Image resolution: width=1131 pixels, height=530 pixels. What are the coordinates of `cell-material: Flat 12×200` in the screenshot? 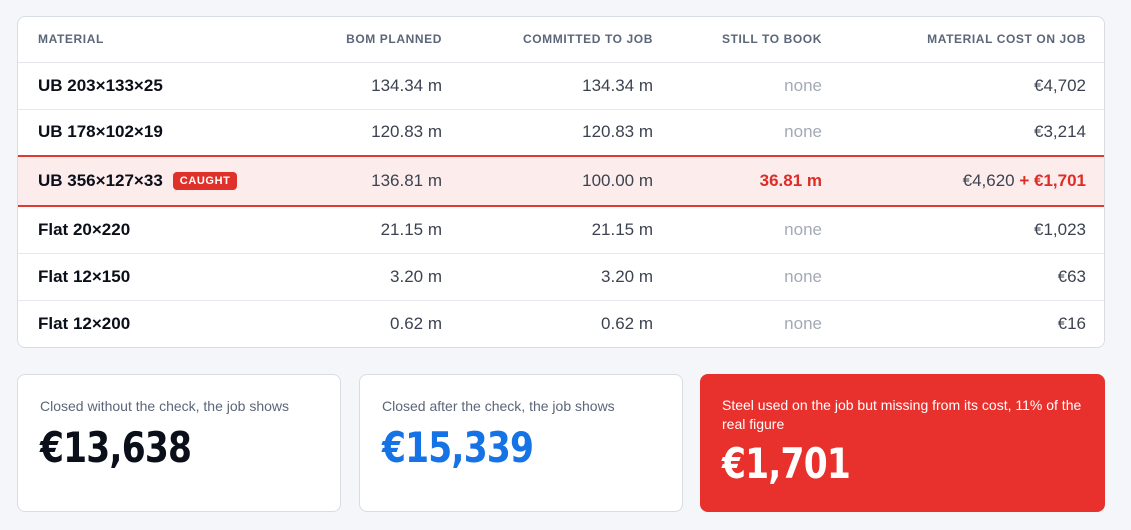 It's located at (84, 323).